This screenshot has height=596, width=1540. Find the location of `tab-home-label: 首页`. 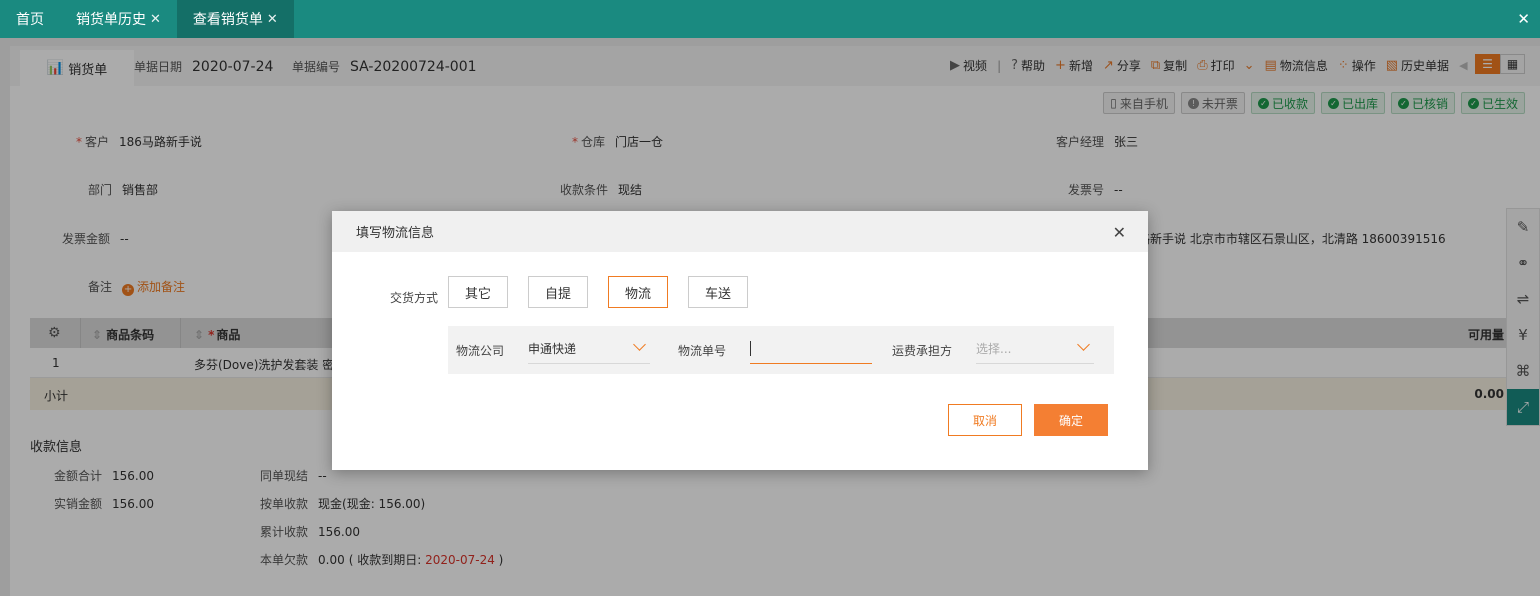

tab-home-label: 首页 is located at coordinates (30, 20).